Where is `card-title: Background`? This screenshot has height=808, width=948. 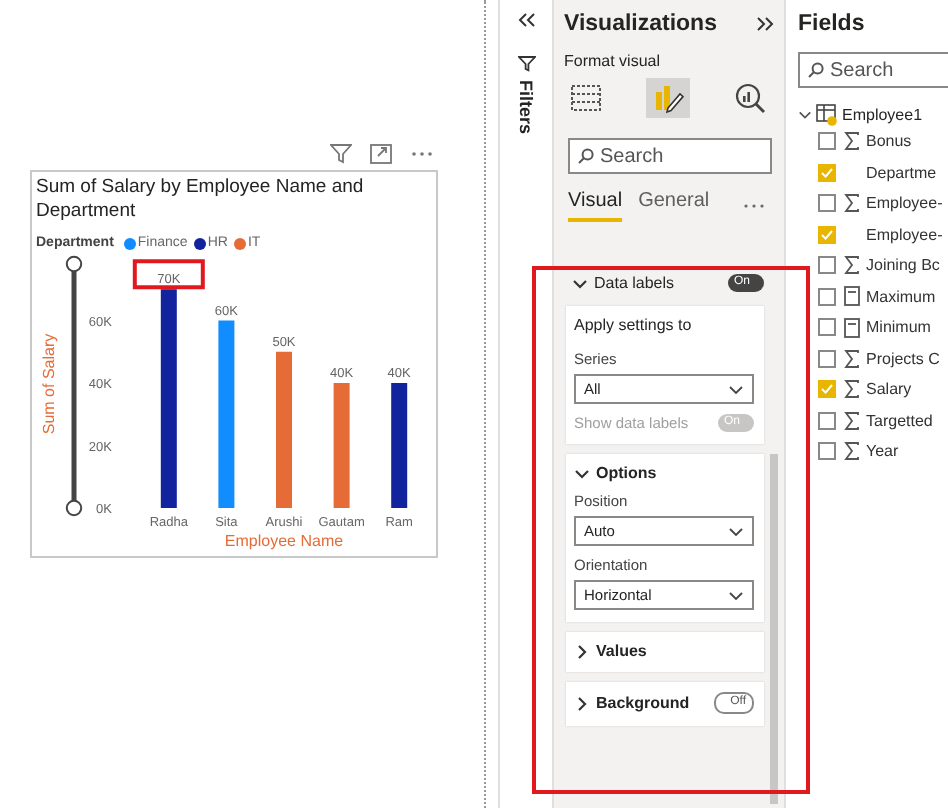 card-title: Background is located at coordinates (652, 703).